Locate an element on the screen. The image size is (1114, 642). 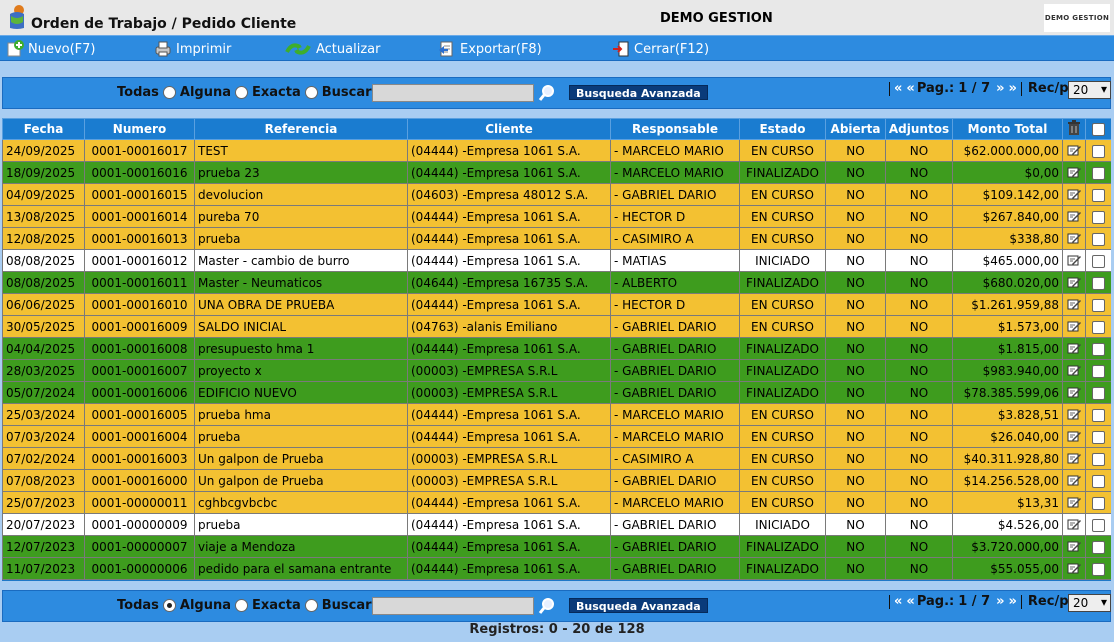
radio-alguna is located at coordinates (169, 92).